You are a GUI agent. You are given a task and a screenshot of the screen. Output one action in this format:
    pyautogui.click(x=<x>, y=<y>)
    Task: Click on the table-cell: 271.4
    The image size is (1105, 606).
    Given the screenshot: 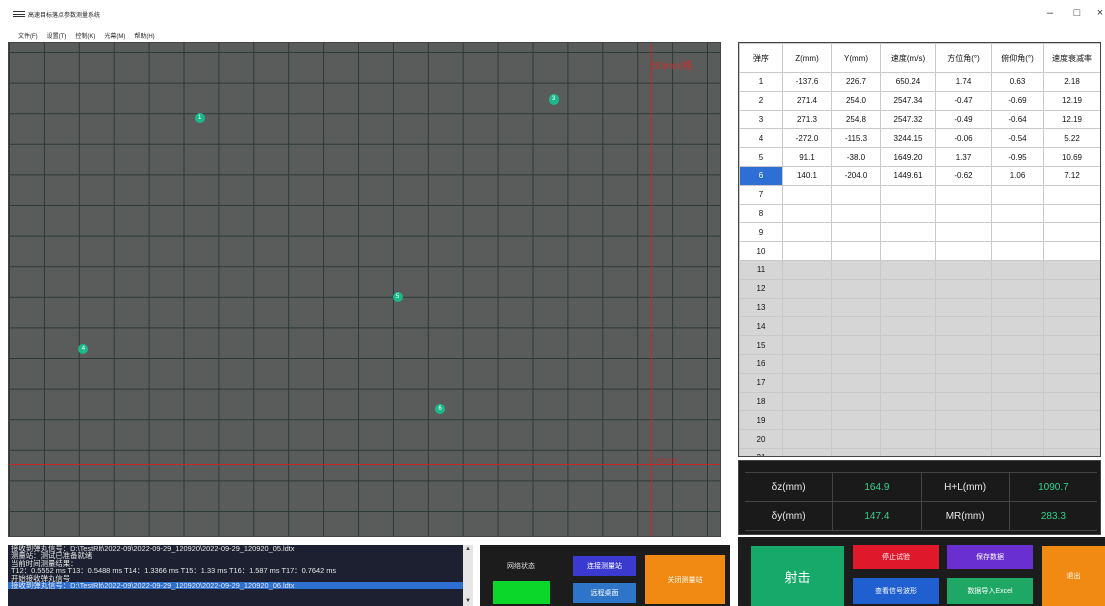 What is the action you would take?
    pyautogui.click(x=807, y=100)
    